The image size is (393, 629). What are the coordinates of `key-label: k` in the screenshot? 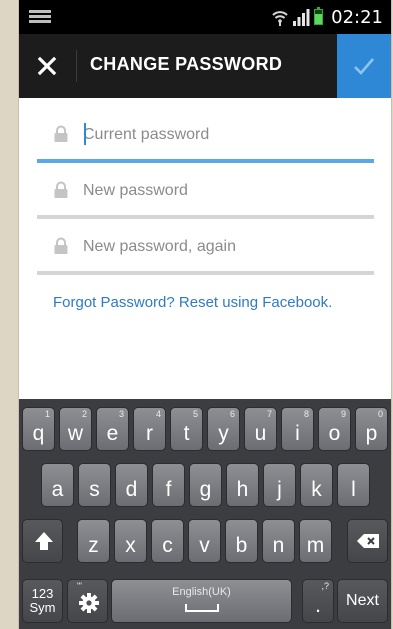 It's located at (316, 489).